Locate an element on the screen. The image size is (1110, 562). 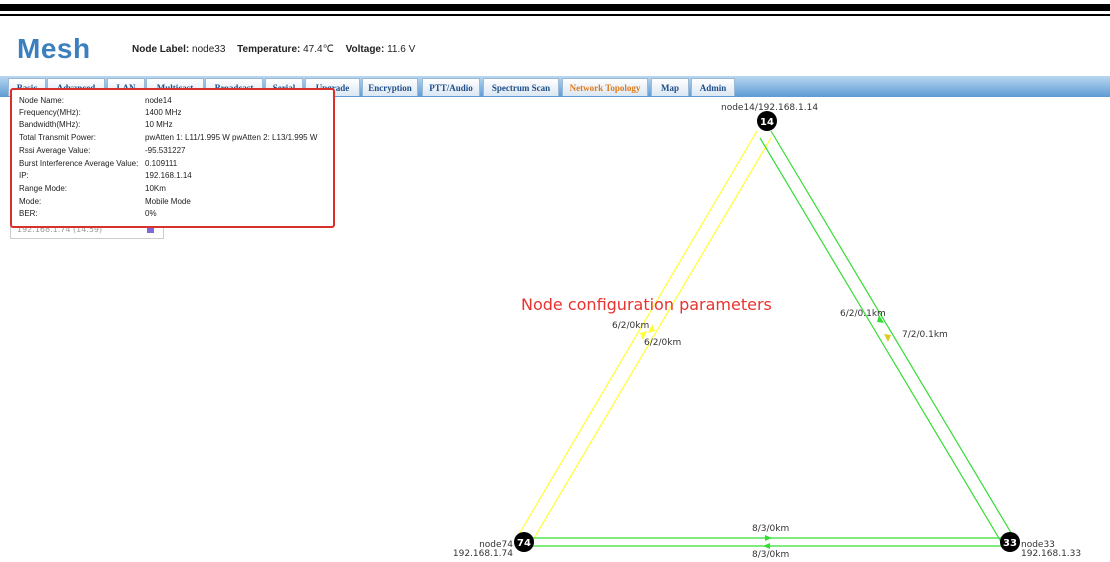
node-ip: 192.168.1.33 is located at coordinates (1051, 554).